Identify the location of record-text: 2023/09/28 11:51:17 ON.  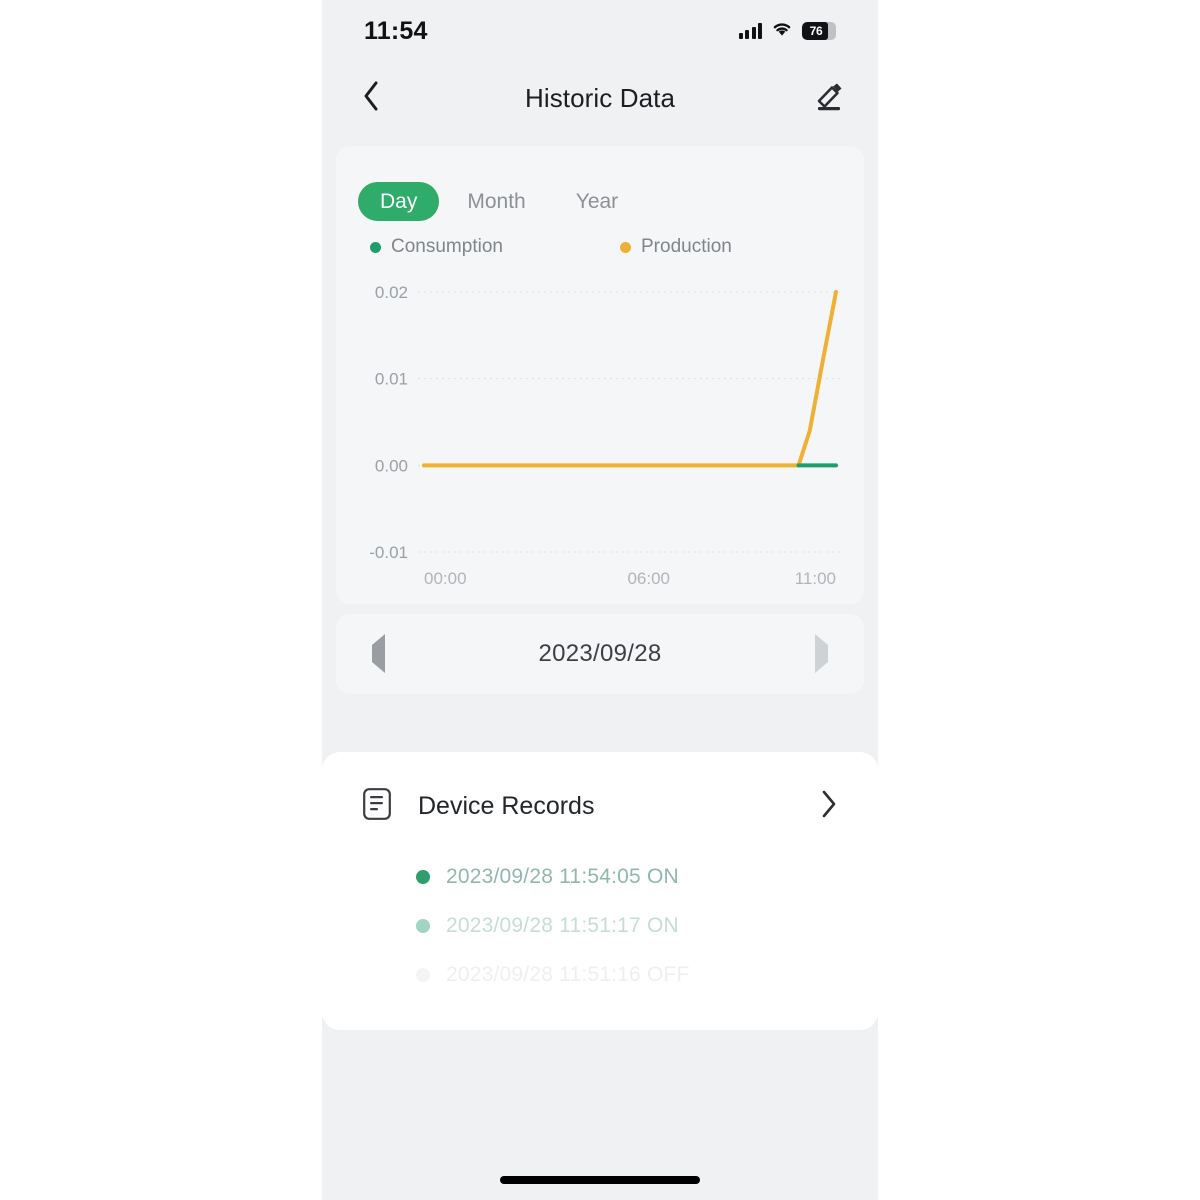
(562, 925).